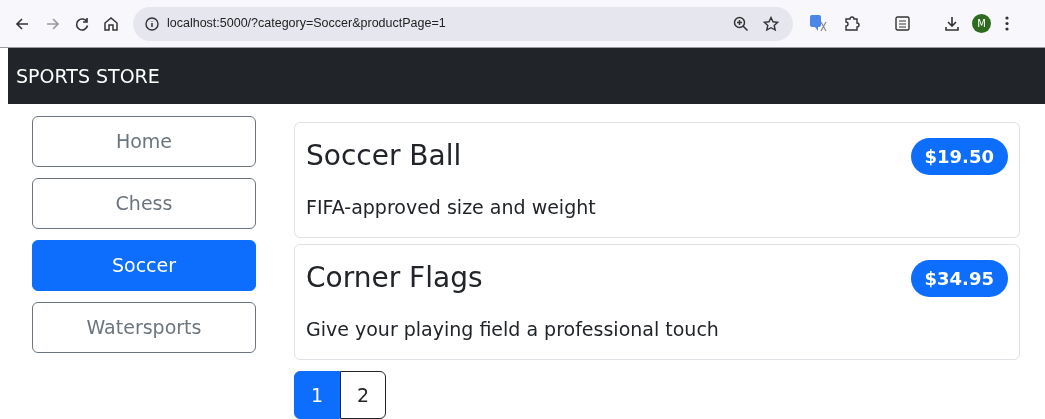 The width and height of the screenshot is (1045, 419). What do you see at coordinates (952, 23) in the screenshot?
I see `download-icon` at bounding box center [952, 23].